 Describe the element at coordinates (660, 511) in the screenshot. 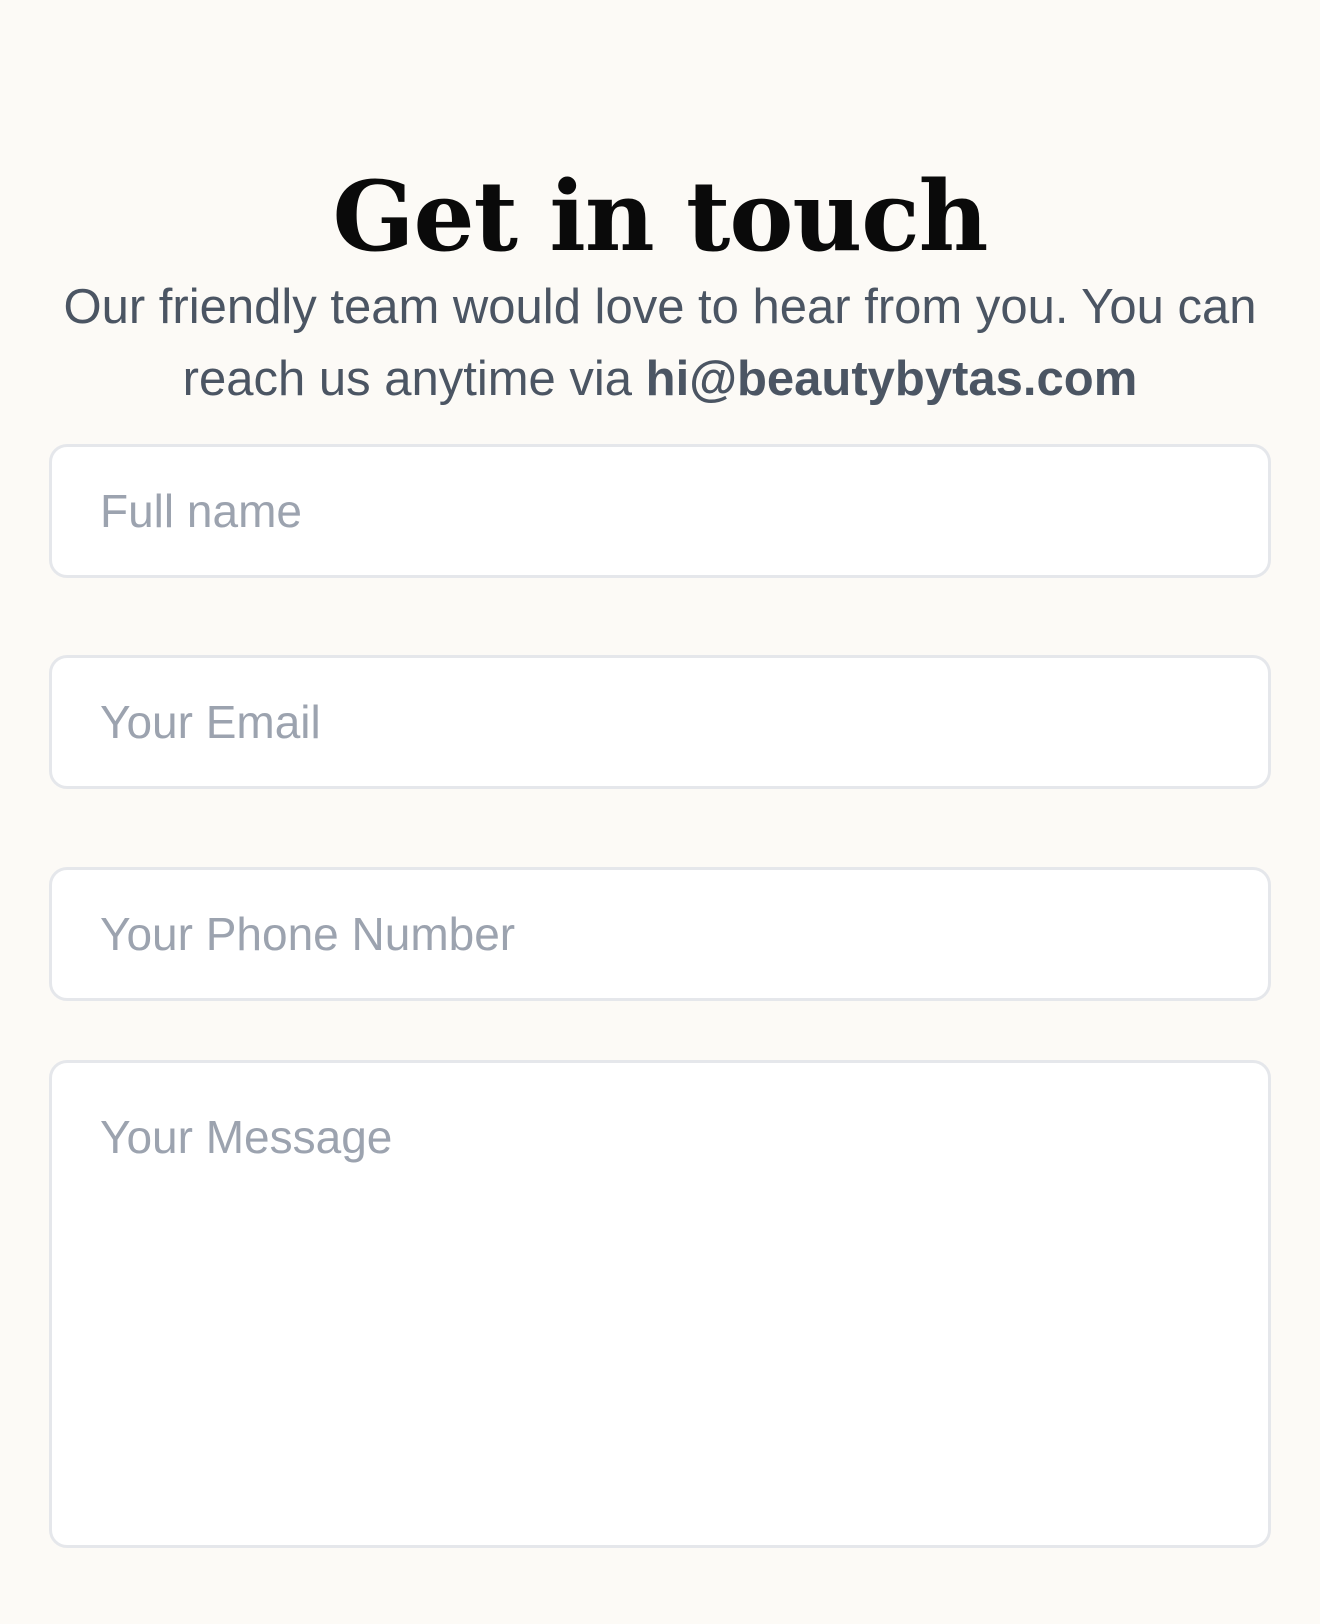

I see `full-name-input` at that location.